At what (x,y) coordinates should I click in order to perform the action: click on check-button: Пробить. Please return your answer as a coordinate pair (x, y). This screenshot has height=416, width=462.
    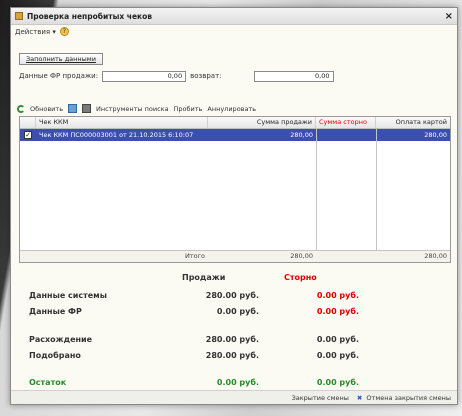
    Looking at the image, I should click on (188, 109).